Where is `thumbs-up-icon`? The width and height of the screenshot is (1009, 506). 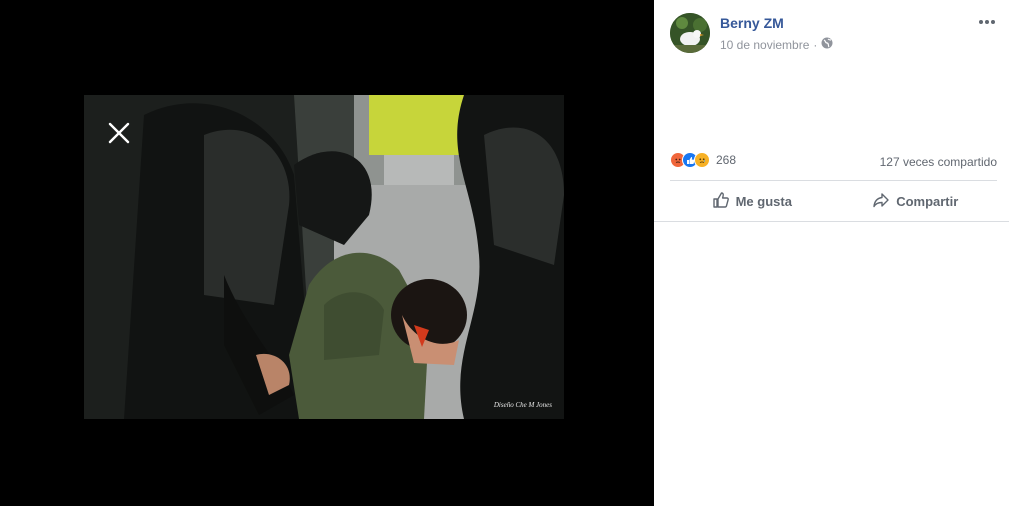 thumbs-up-icon is located at coordinates (721, 201).